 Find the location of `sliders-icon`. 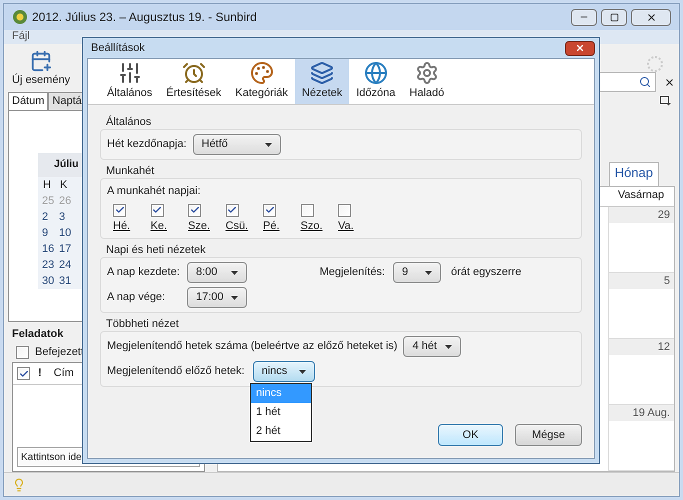

sliders-icon is located at coordinates (130, 73).